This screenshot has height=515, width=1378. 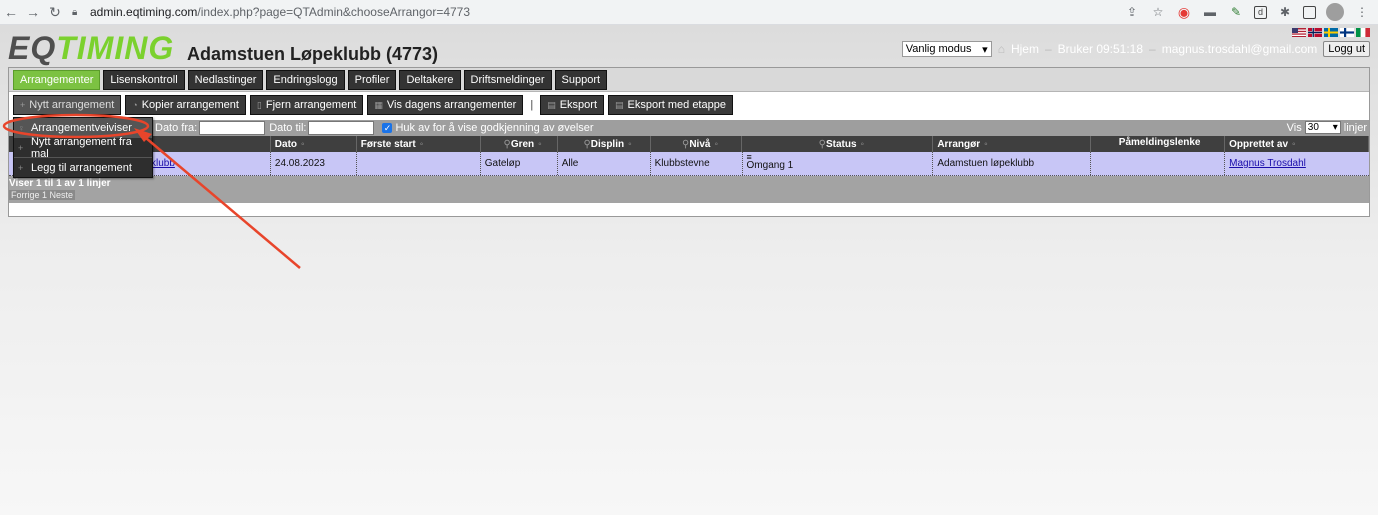 What do you see at coordinates (1240, 49) in the screenshot?
I see `user-email: magnus.trosdahl@gmail.com` at bounding box center [1240, 49].